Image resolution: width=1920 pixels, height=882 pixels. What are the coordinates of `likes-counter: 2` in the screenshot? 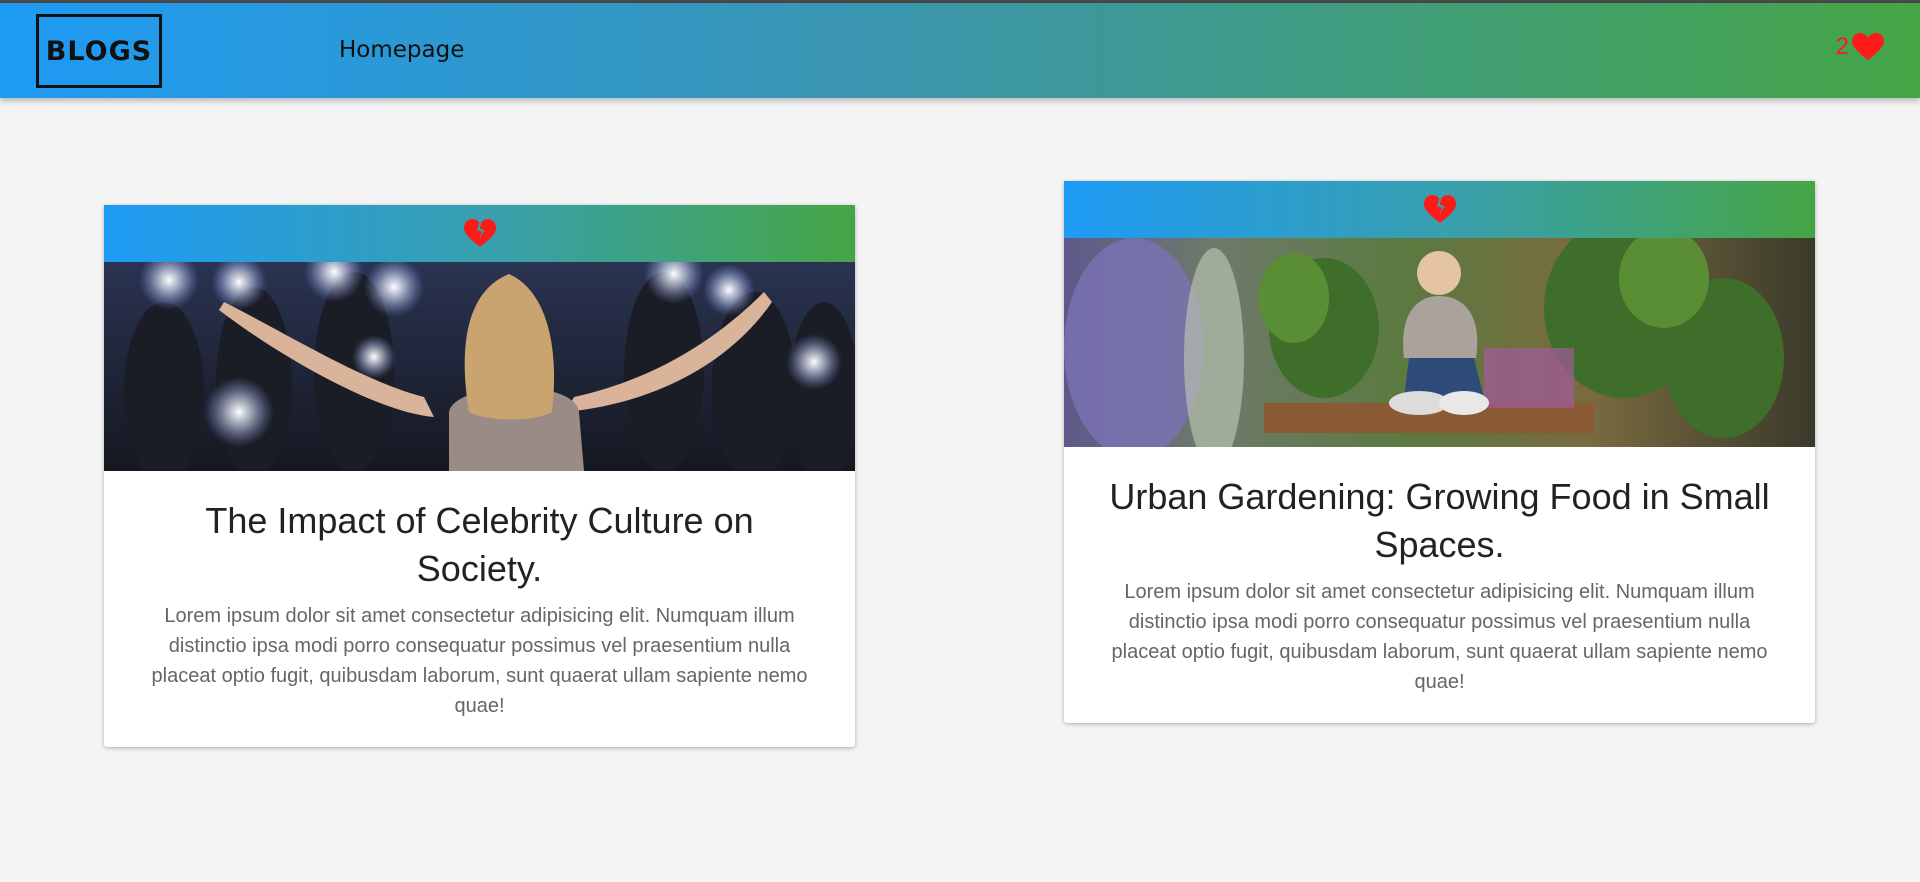 It's located at (1860, 47).